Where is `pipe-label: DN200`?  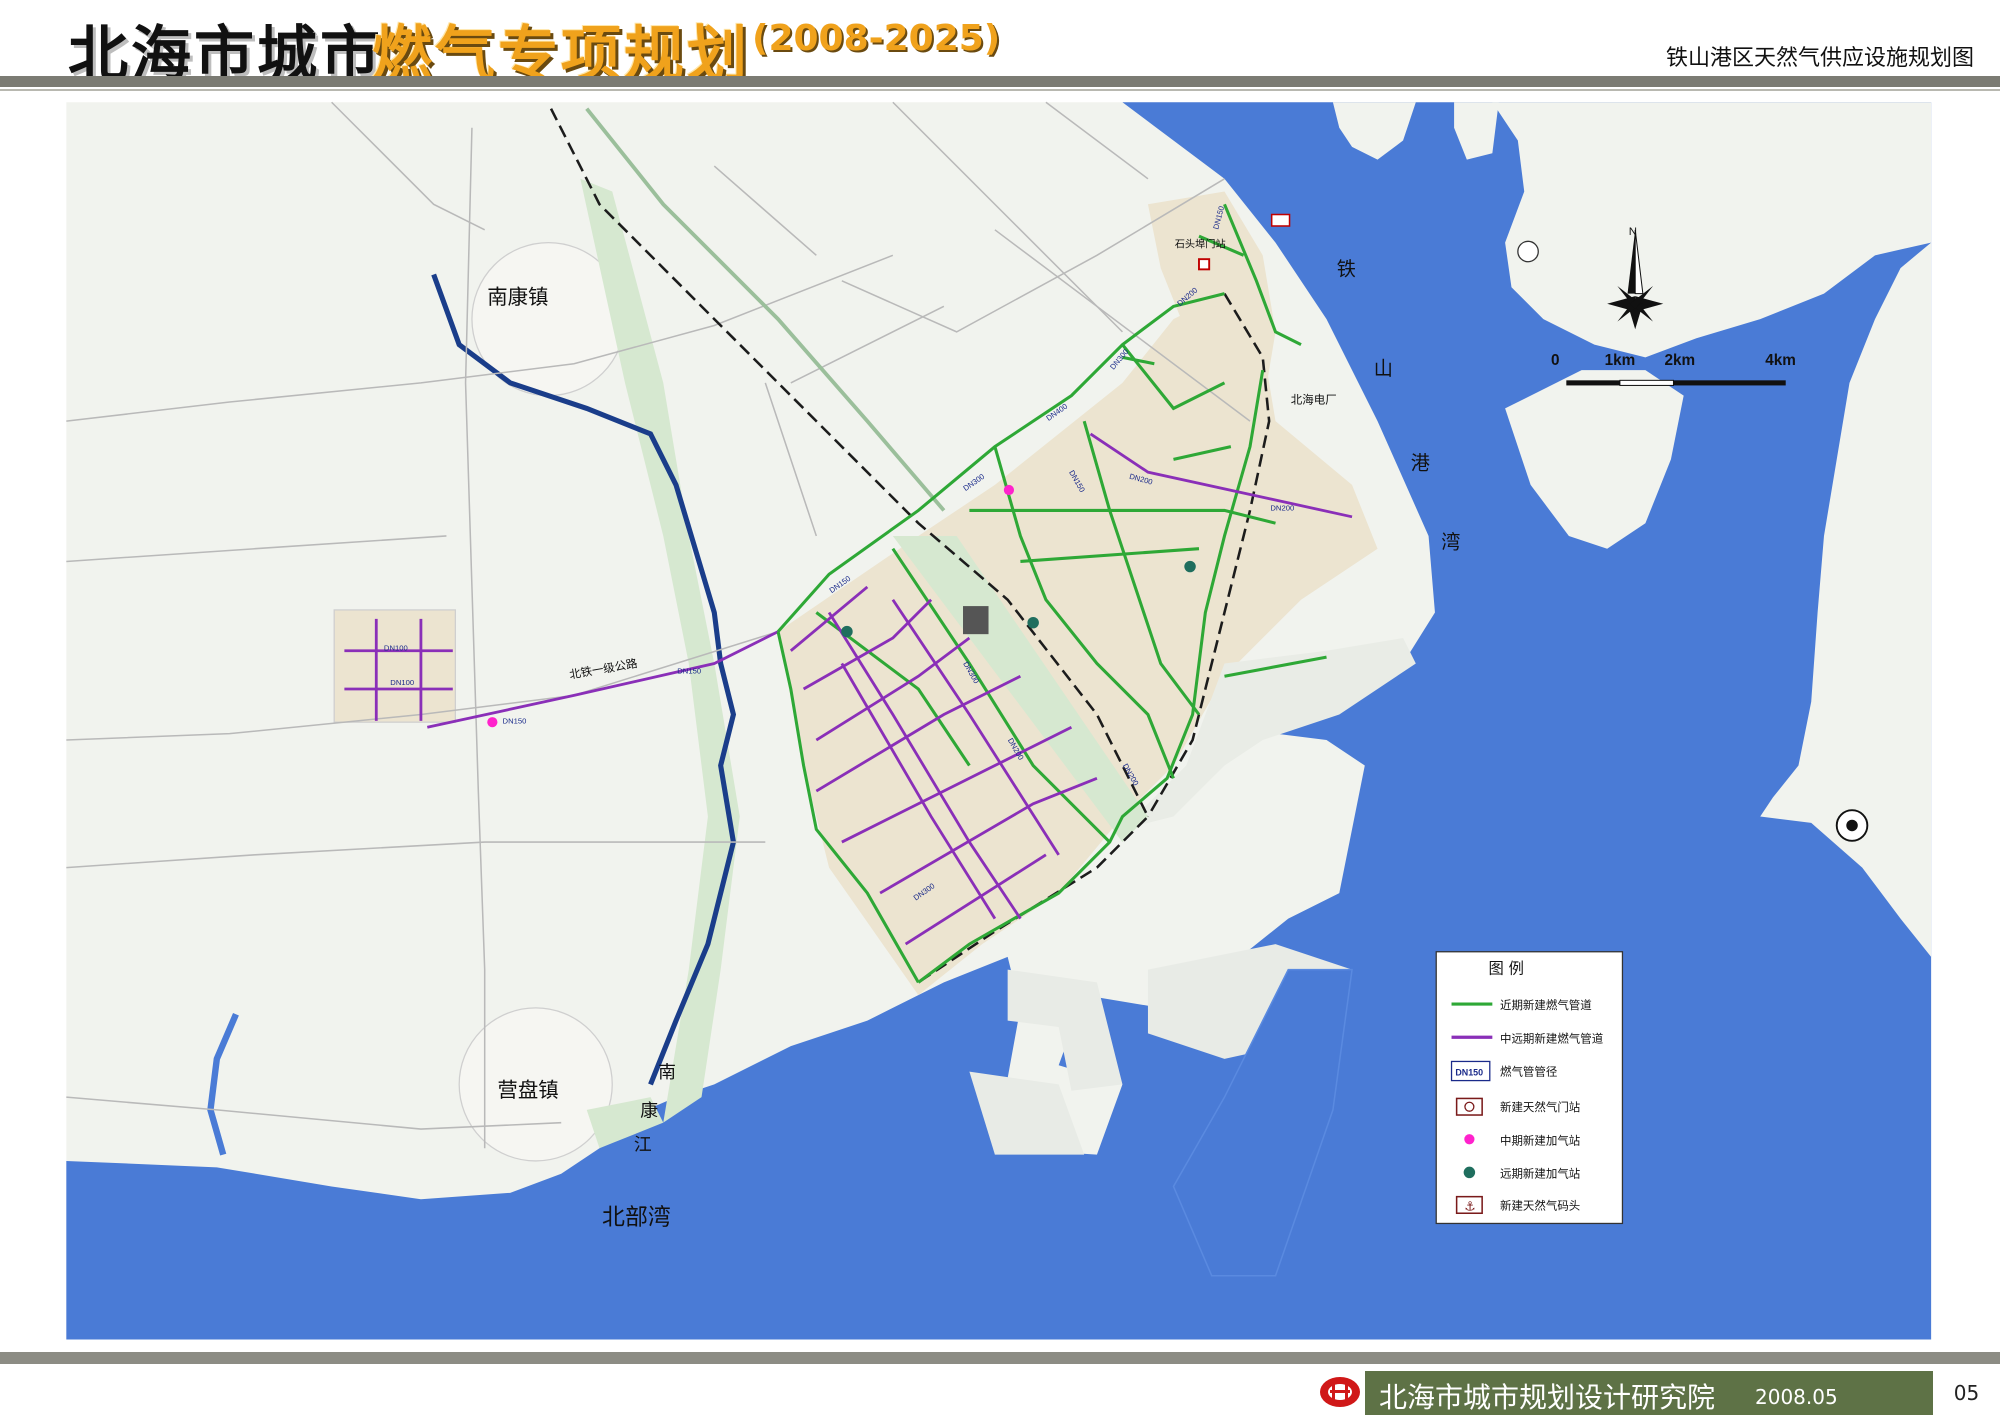 pipe-label: DN200 is located at coordinates (1282, 507).